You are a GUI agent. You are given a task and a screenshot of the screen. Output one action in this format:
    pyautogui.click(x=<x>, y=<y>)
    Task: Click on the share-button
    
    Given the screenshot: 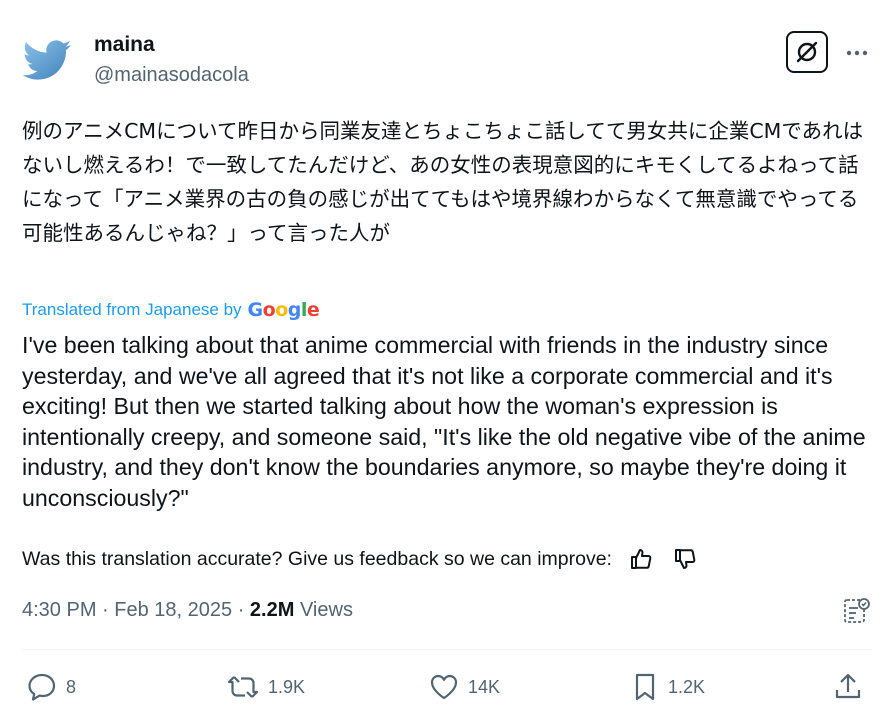 What is the action you would take?
    pyautogui.click(x=848, y=687)
    